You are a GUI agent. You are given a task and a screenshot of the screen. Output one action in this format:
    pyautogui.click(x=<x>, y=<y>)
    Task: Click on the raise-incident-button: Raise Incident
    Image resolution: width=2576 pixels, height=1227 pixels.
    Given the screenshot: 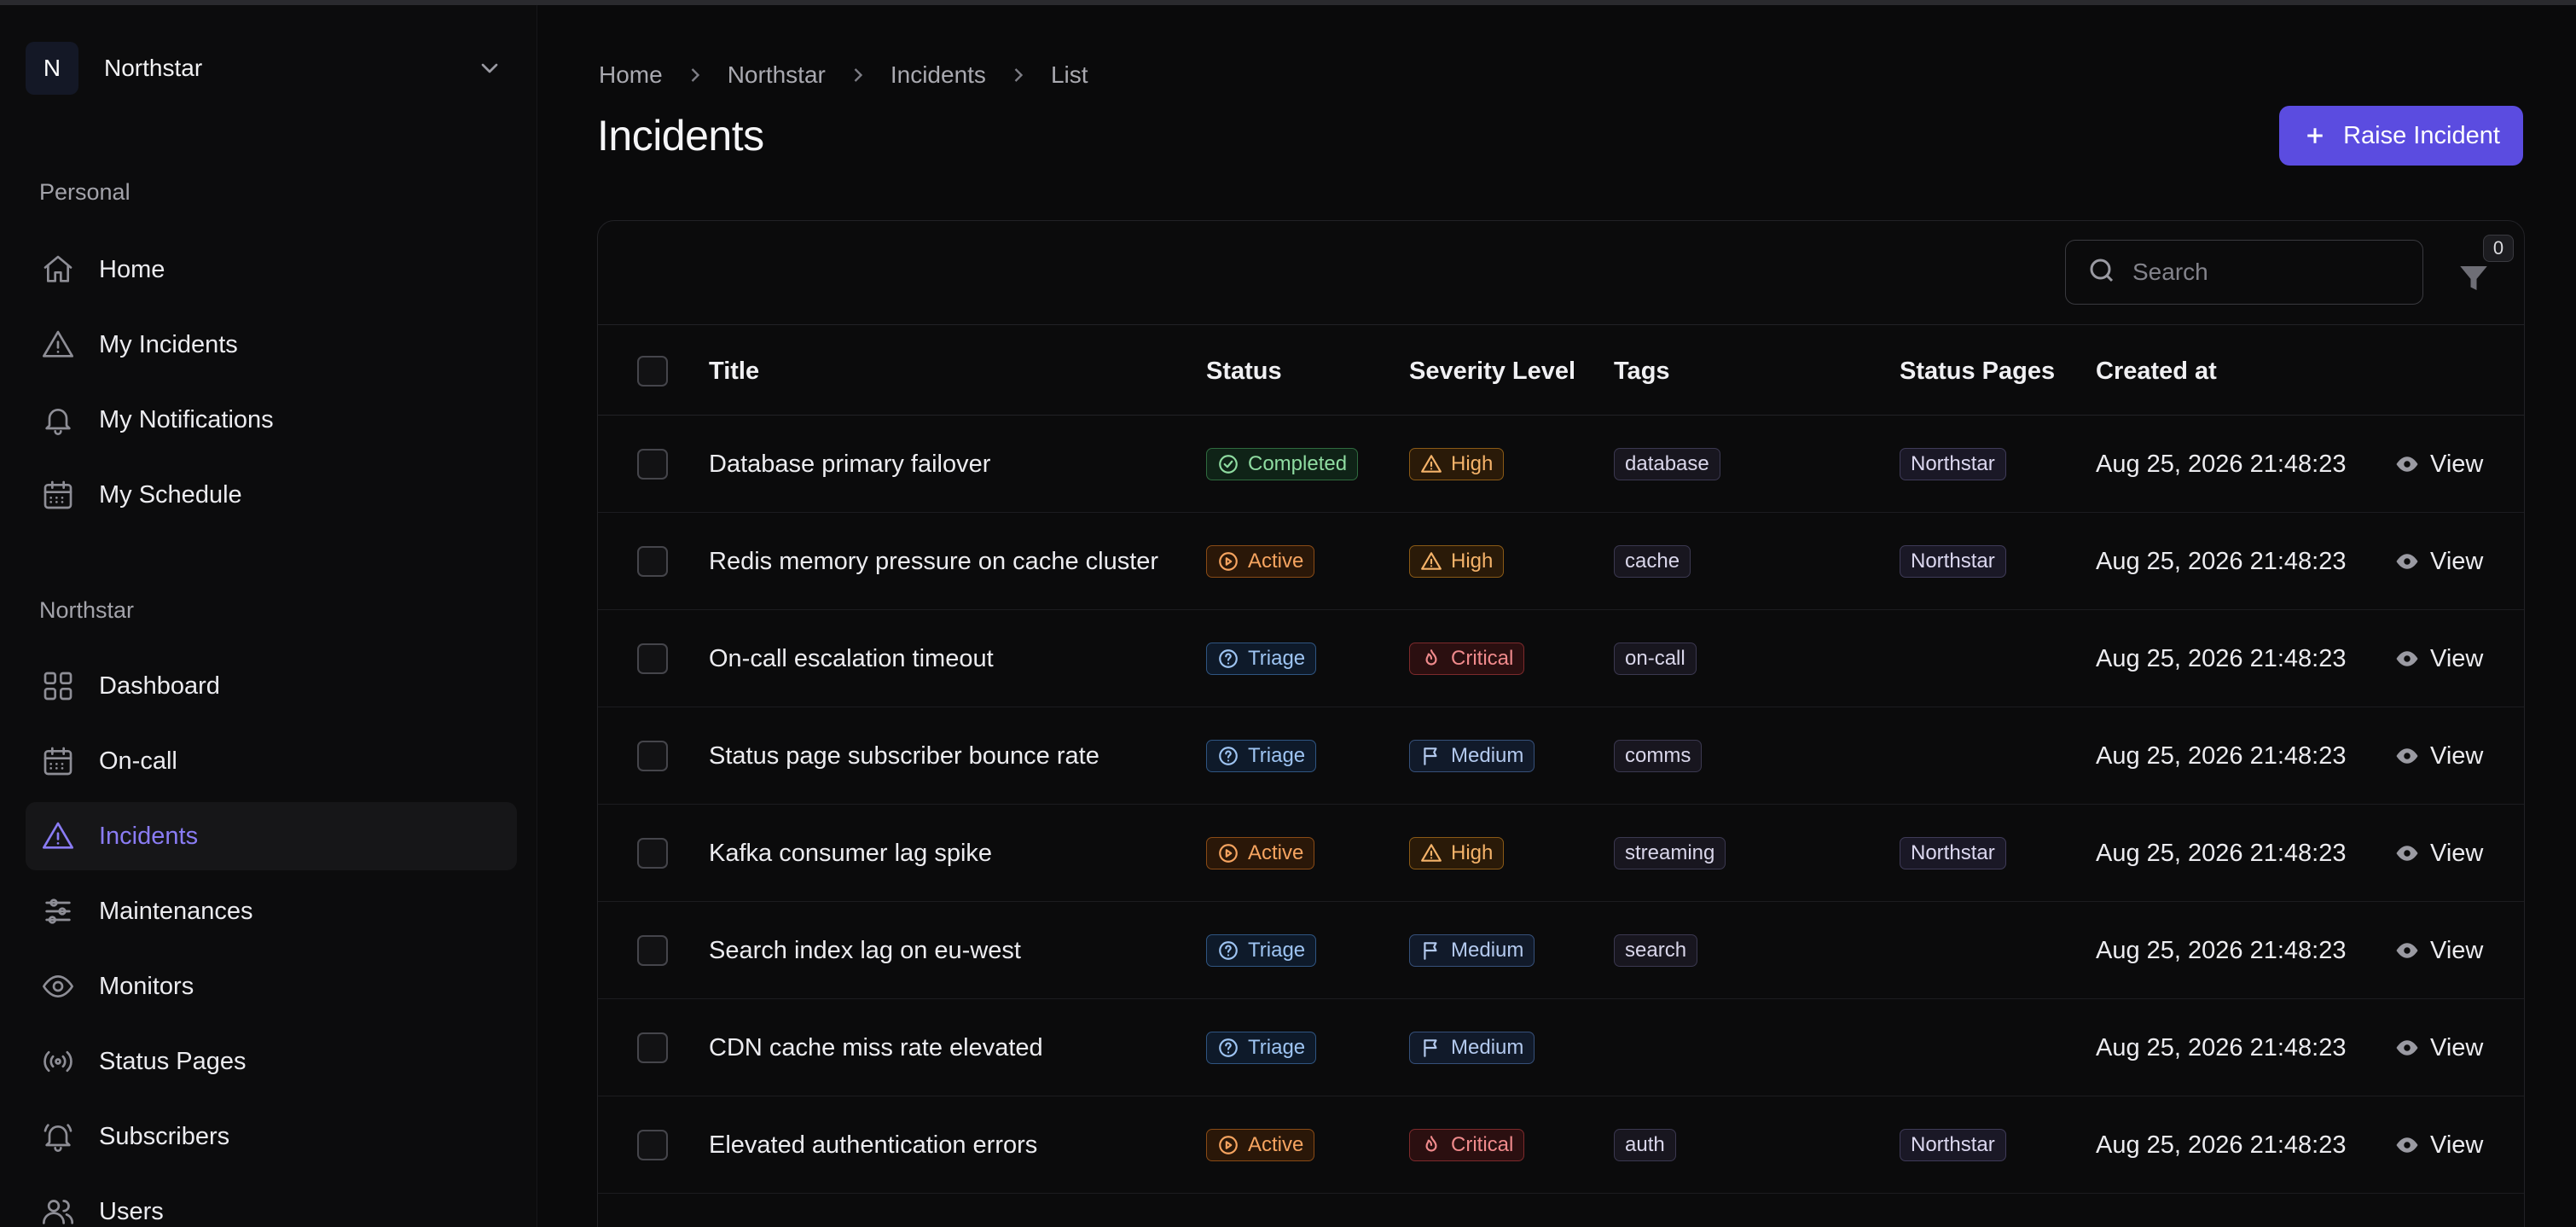 What is the action you would take?
    pyautogui.click(x=2401, y=136)
    